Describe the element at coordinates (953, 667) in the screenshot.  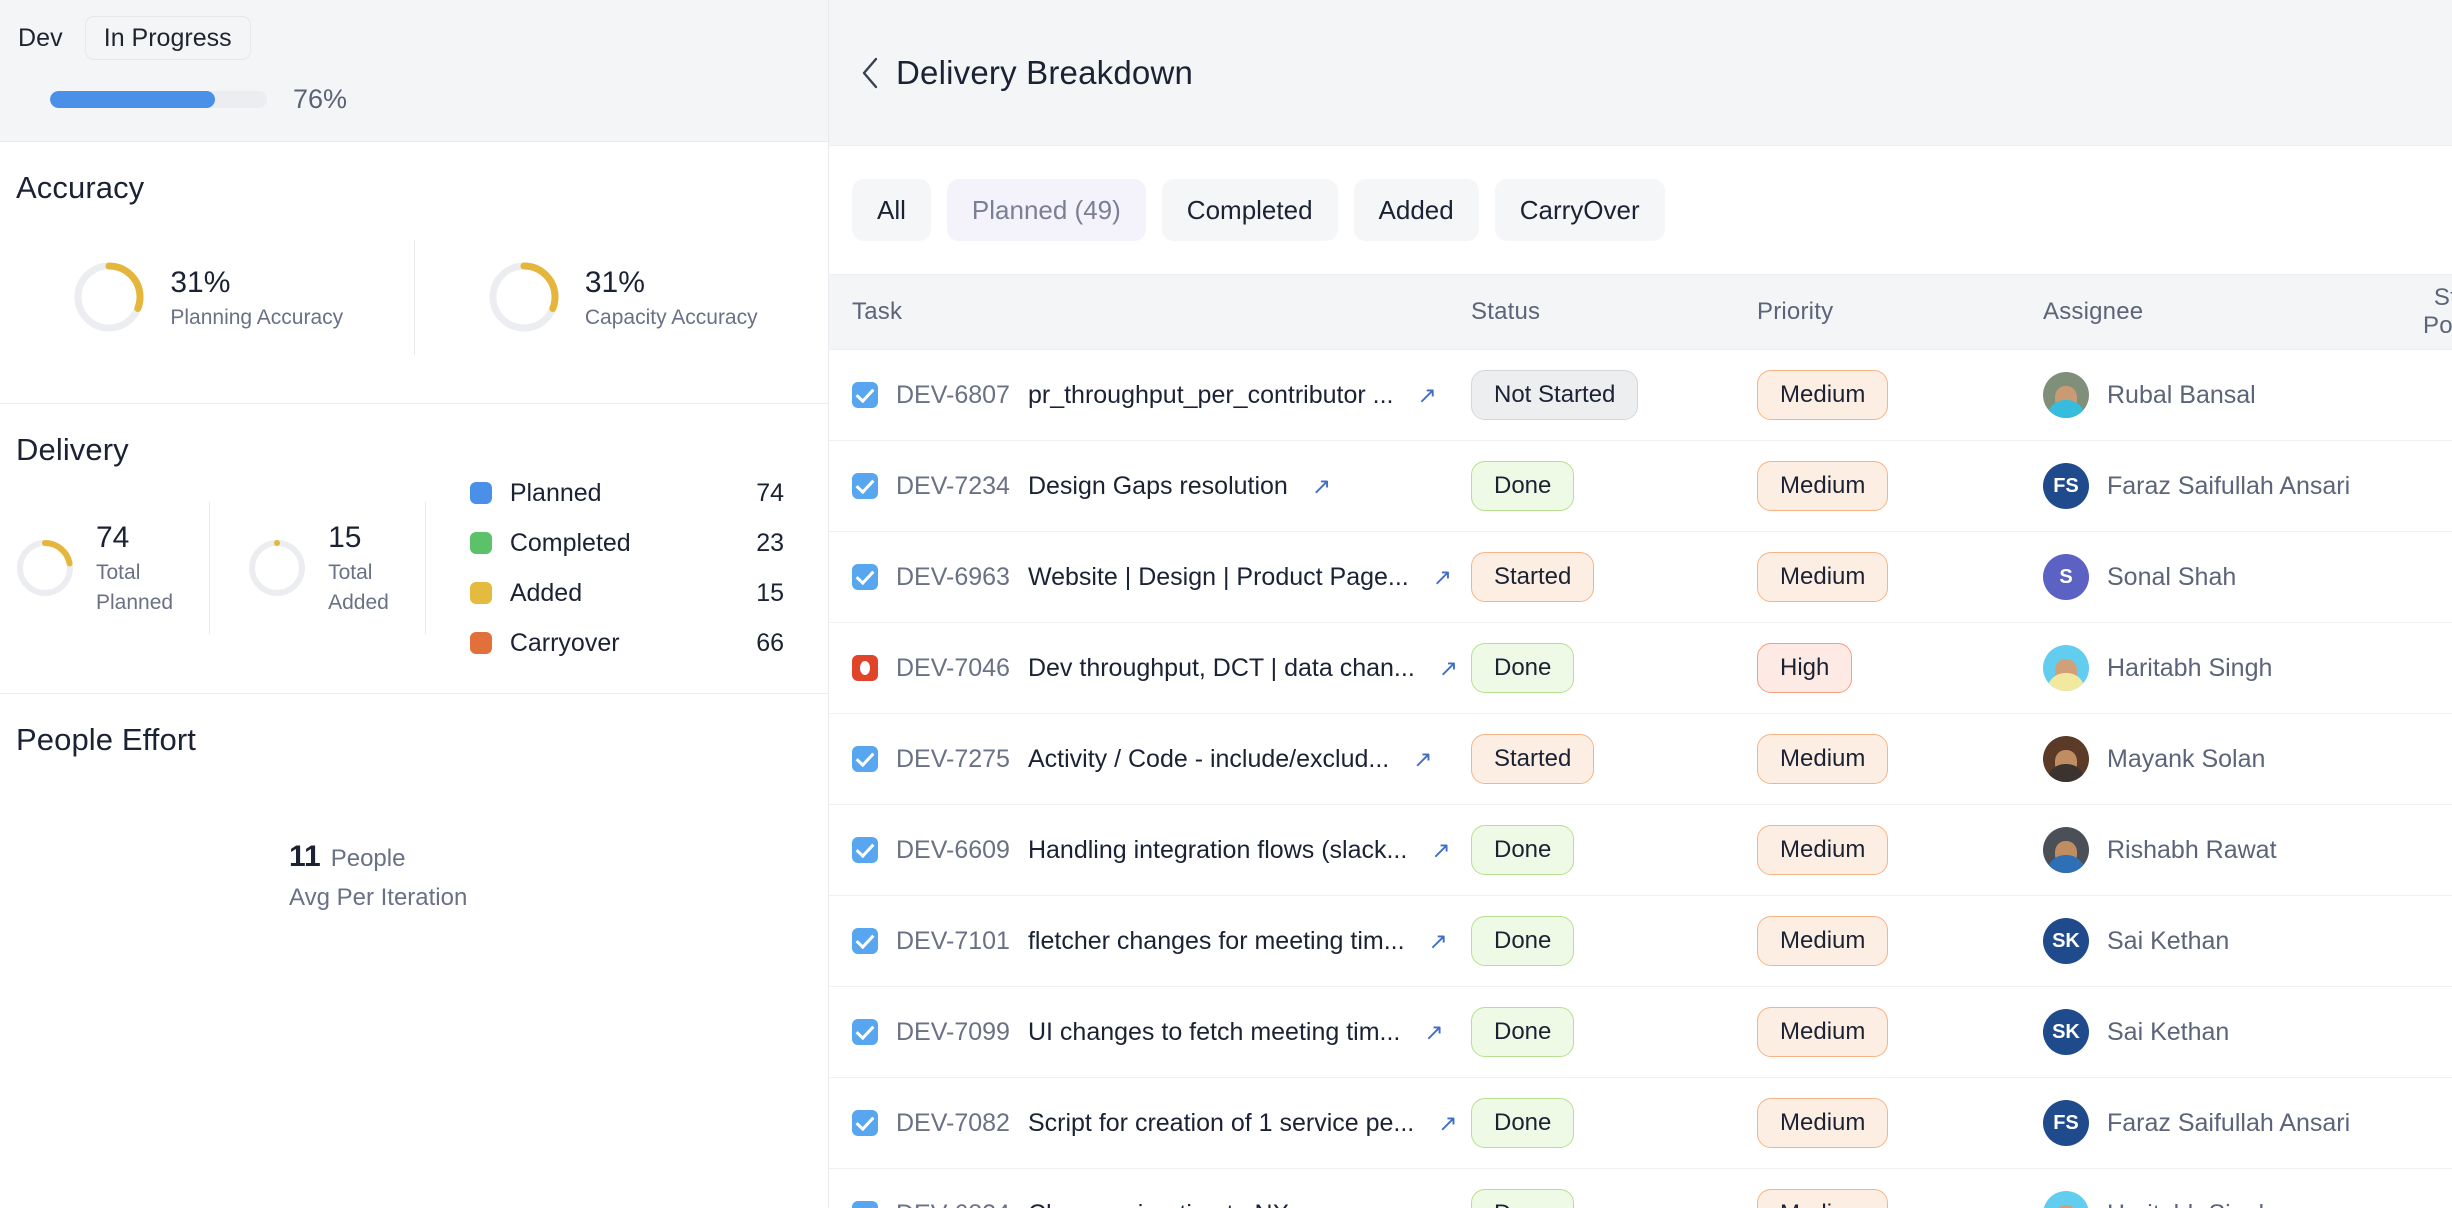
I see `task-key: DEV-7046` at that location.